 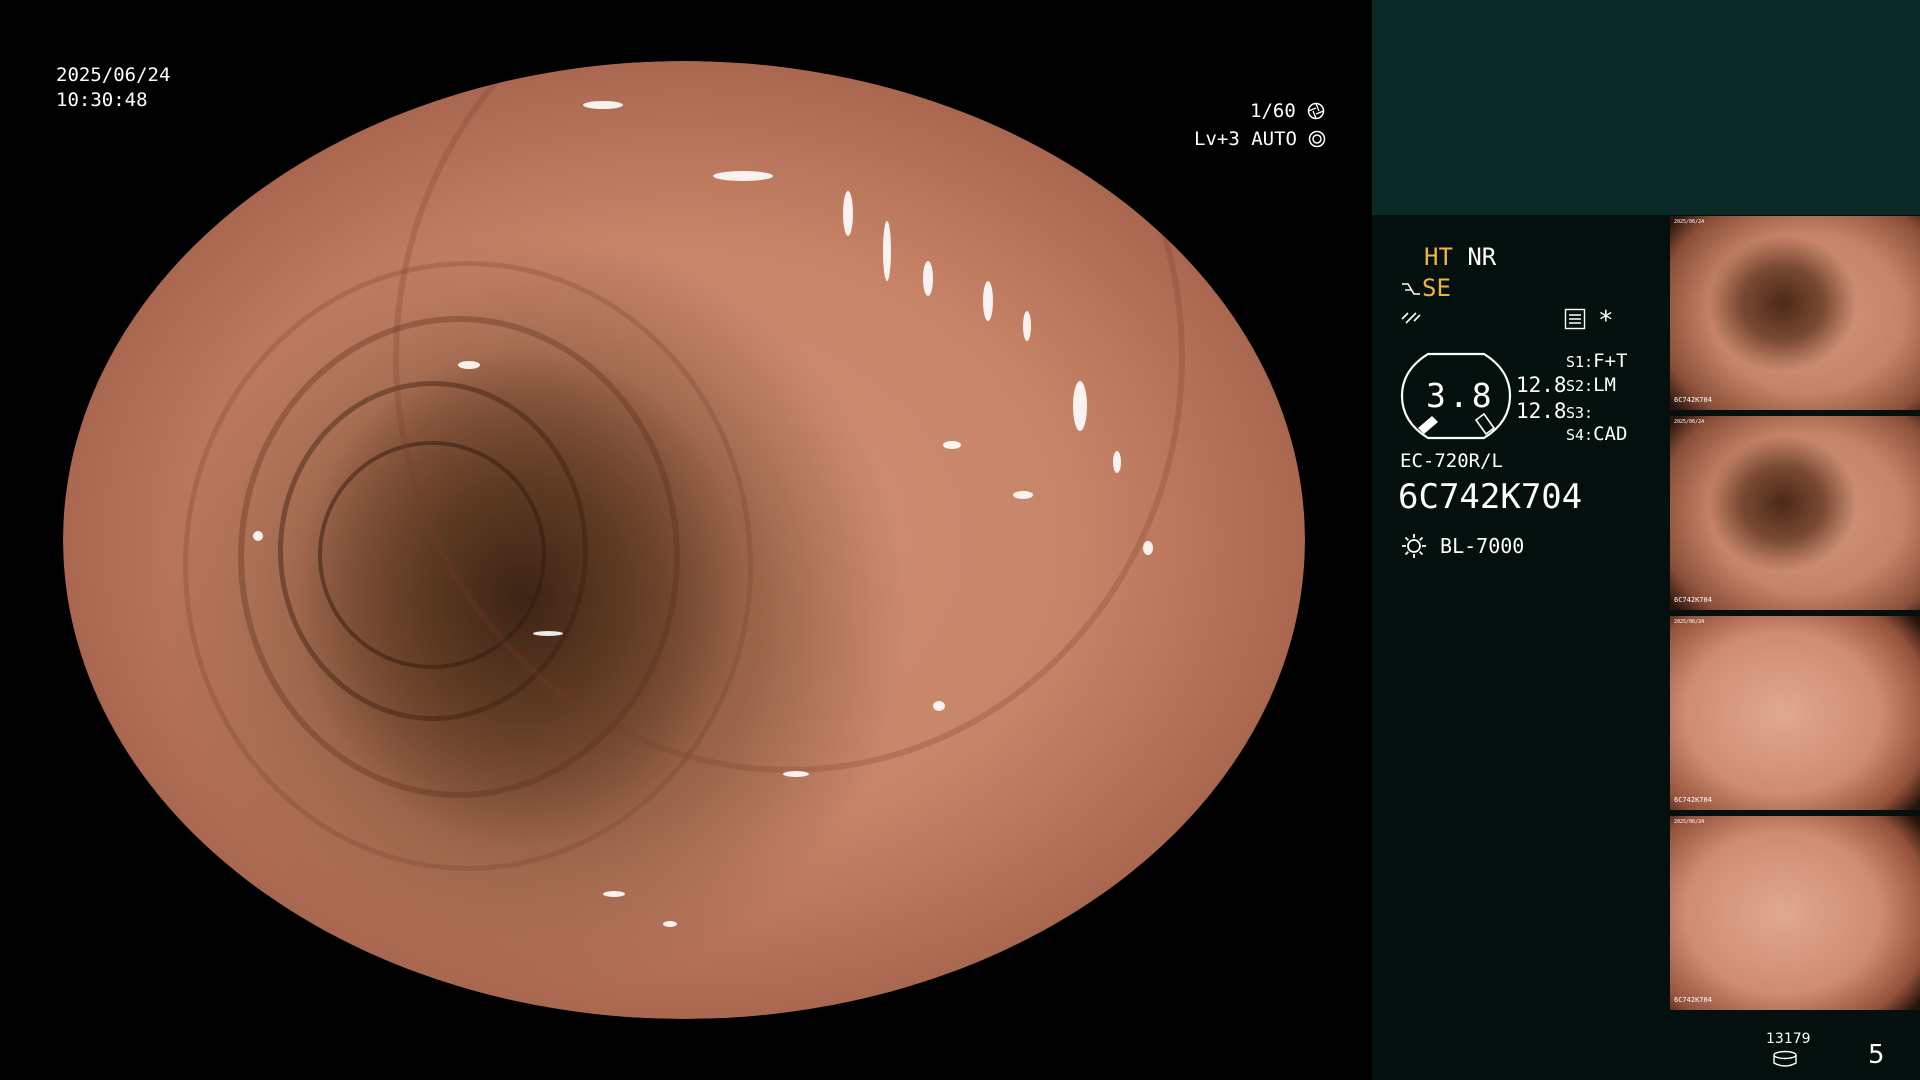 What do you see at coordinates (1482, 257) in the screenshot?
I see `nr-indicator: NR` at bounding box center [1482, 257].